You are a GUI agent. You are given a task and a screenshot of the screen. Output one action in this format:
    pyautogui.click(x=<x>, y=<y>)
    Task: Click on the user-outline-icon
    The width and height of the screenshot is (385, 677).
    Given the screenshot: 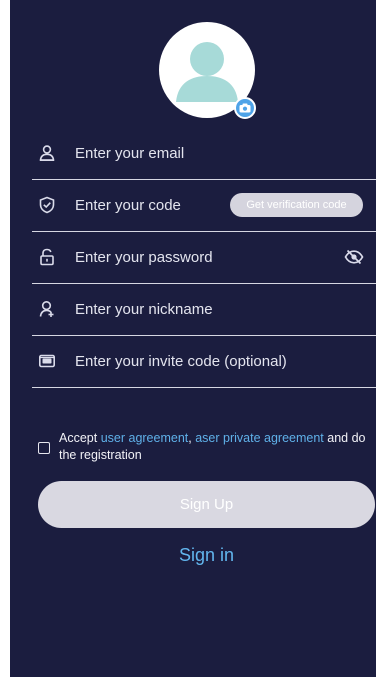 What is the action you would take?
    pyautogui.click(x=47, y=309)
    